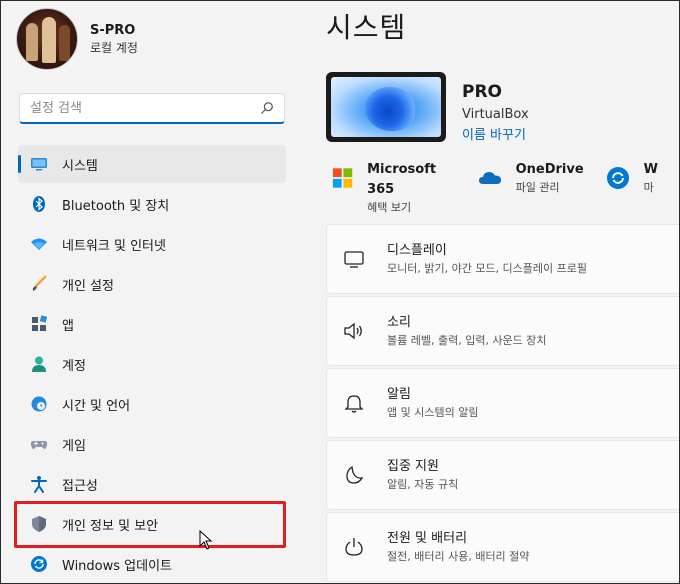 The image size is (680, 584). Describe the element at coordinates (427, 538) in the screenshot. I see `card-title: 전원 및 배터리` at that location.